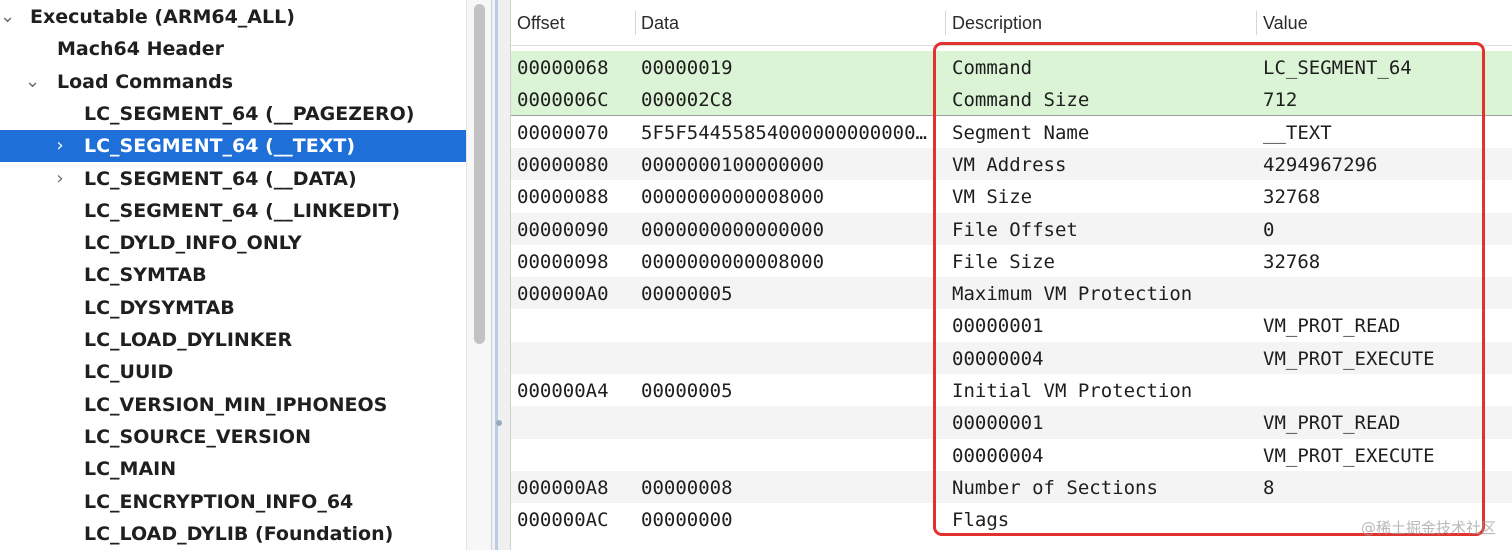  Describe the element at coordinates (687, 487) in the screenshot. I see `cell-data: 00000008` at that location.